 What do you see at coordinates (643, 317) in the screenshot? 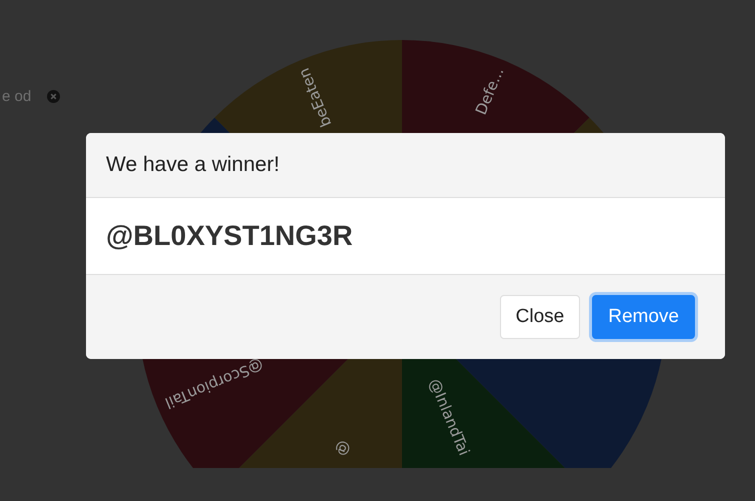
I see `remove-button: Remove` at bounding box center [643, 317].